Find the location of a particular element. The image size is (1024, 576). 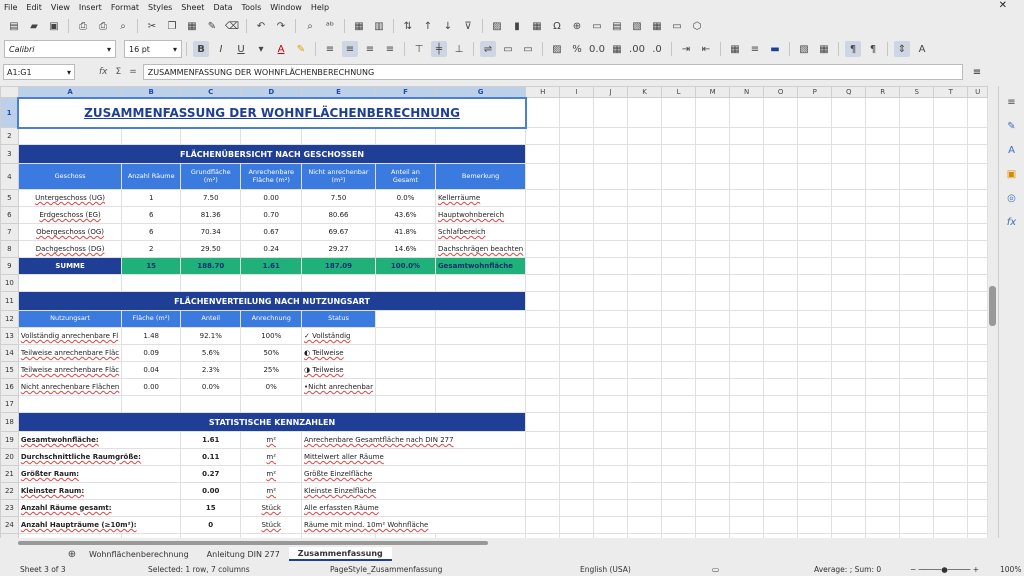

data-cell: Teilweise anrechenbare Fläc is located at coordinates (70, 370).